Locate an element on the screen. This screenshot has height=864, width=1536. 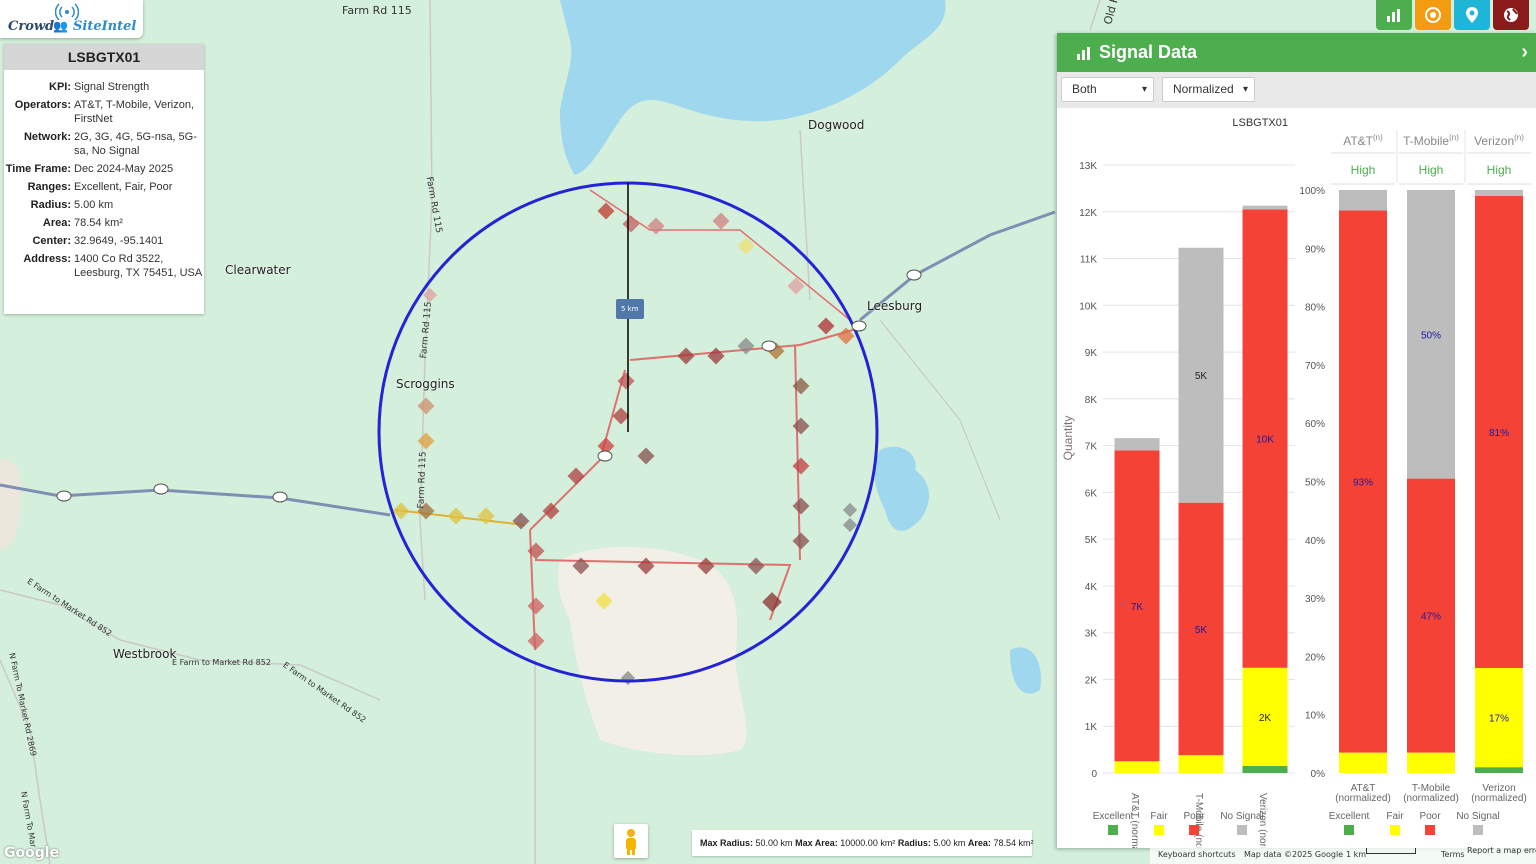
y-tick-label: 5K is located at coordinates (1091, 540).